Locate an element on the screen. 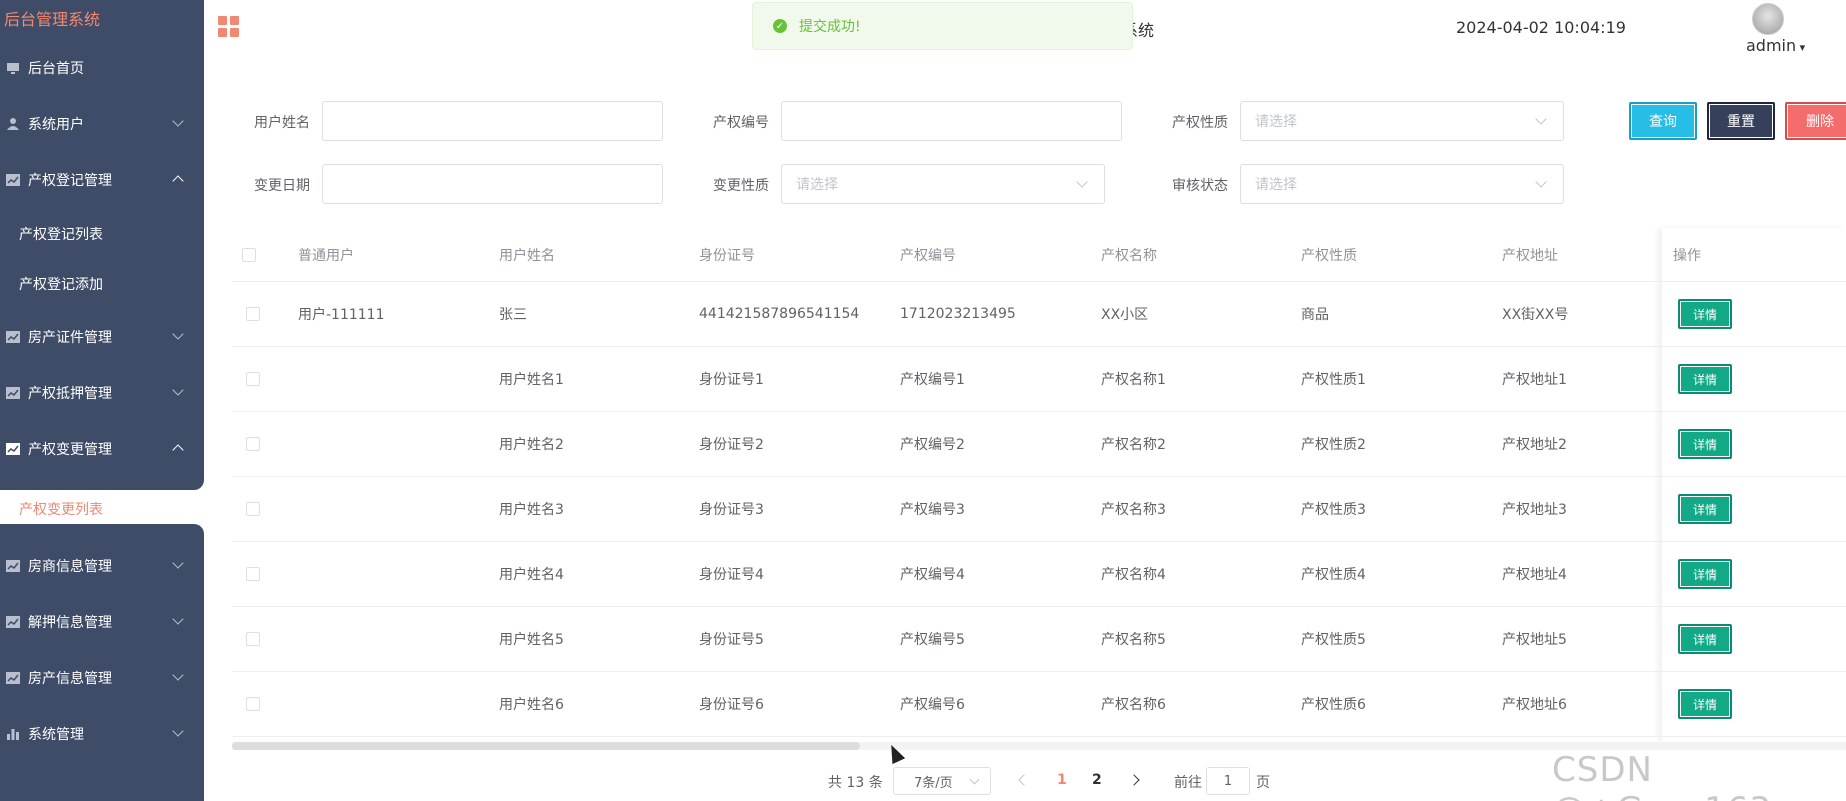 The height and width of the screenshot is (801, 1846). sidebar-sub-registration-add: 产权登记添加 is located at coordinates (61, 284).